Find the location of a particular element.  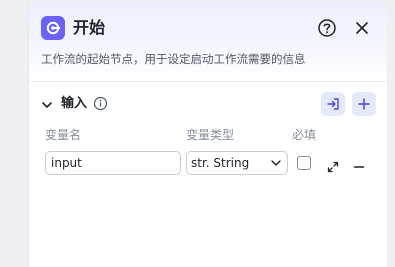

minus-icon is located at coordinates (359, 164).